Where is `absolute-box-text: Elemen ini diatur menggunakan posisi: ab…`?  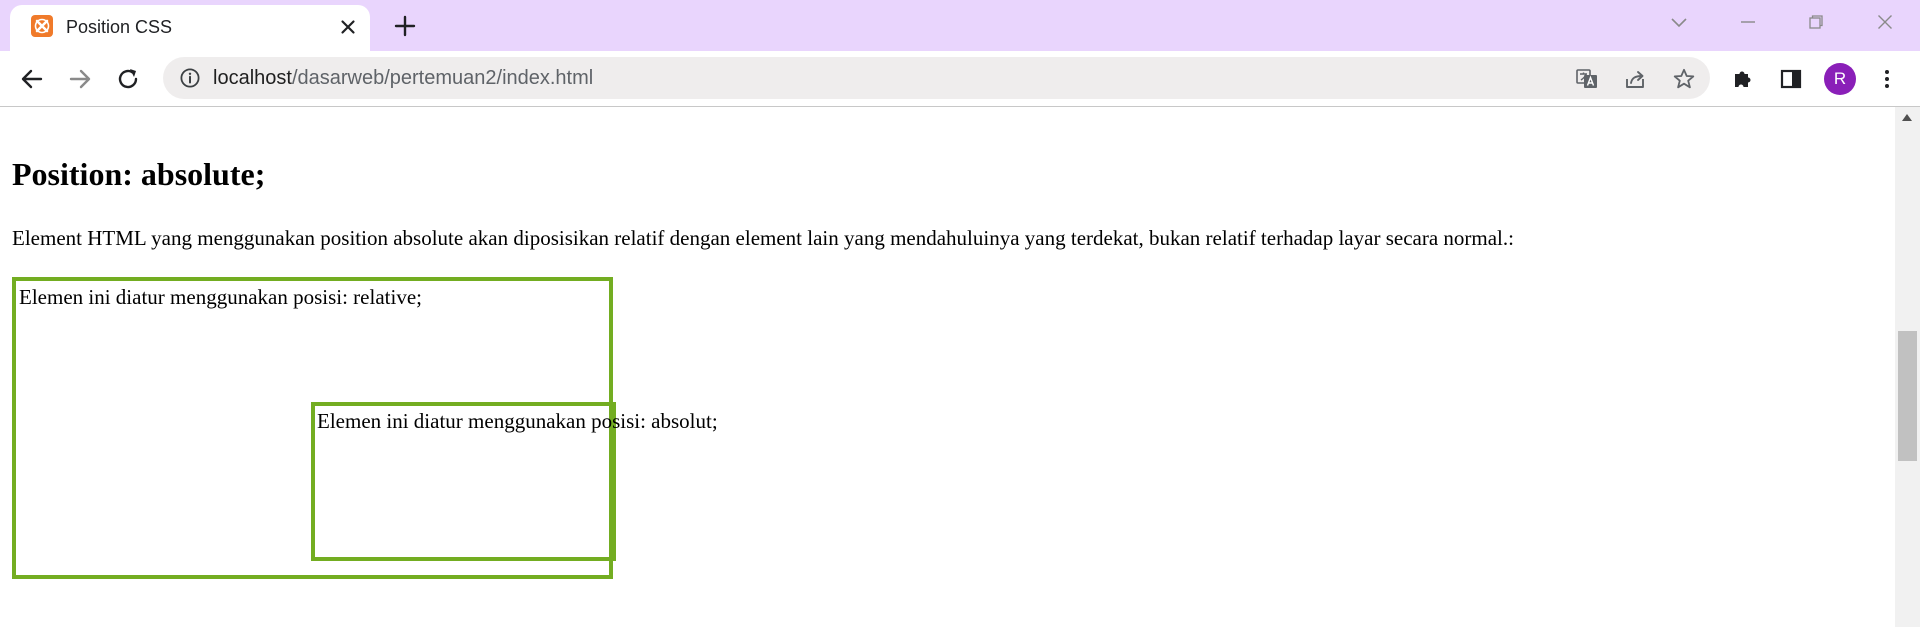
absolute-box-text: Elemen ini diatur menggunakan posisi: ab… is located at coordinates (517, 421).